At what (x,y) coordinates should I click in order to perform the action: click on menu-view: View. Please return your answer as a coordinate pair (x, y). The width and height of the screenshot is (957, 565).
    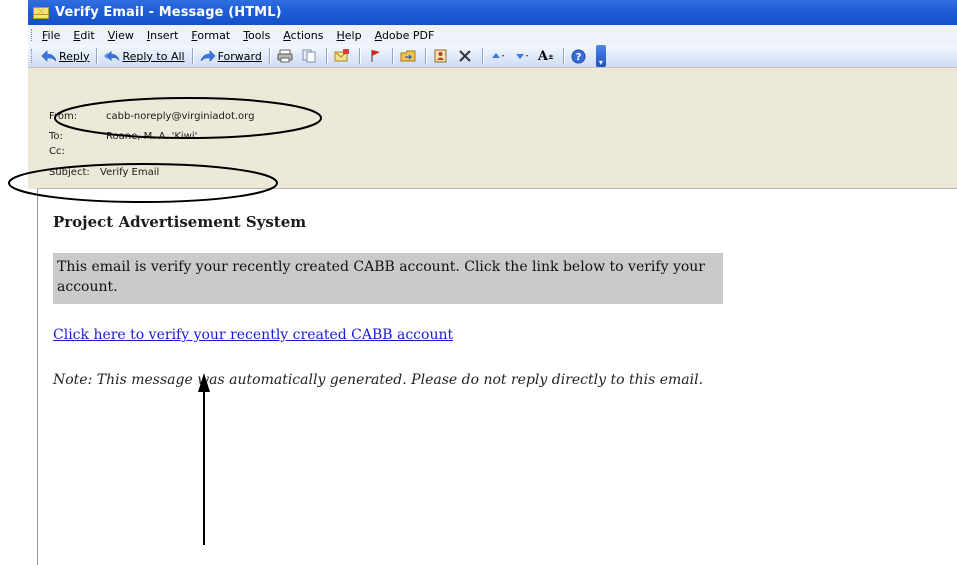
    Looking at the image, I should click on (121, 35).